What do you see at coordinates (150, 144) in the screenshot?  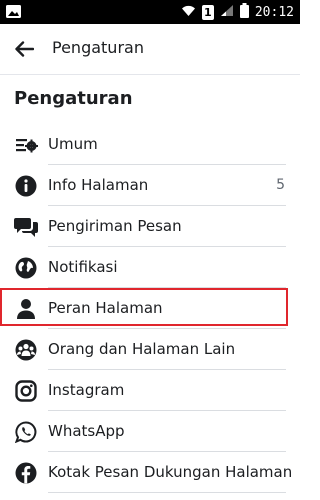 I see `settings-item-umum: Umum` at bounding box center [150, 144].